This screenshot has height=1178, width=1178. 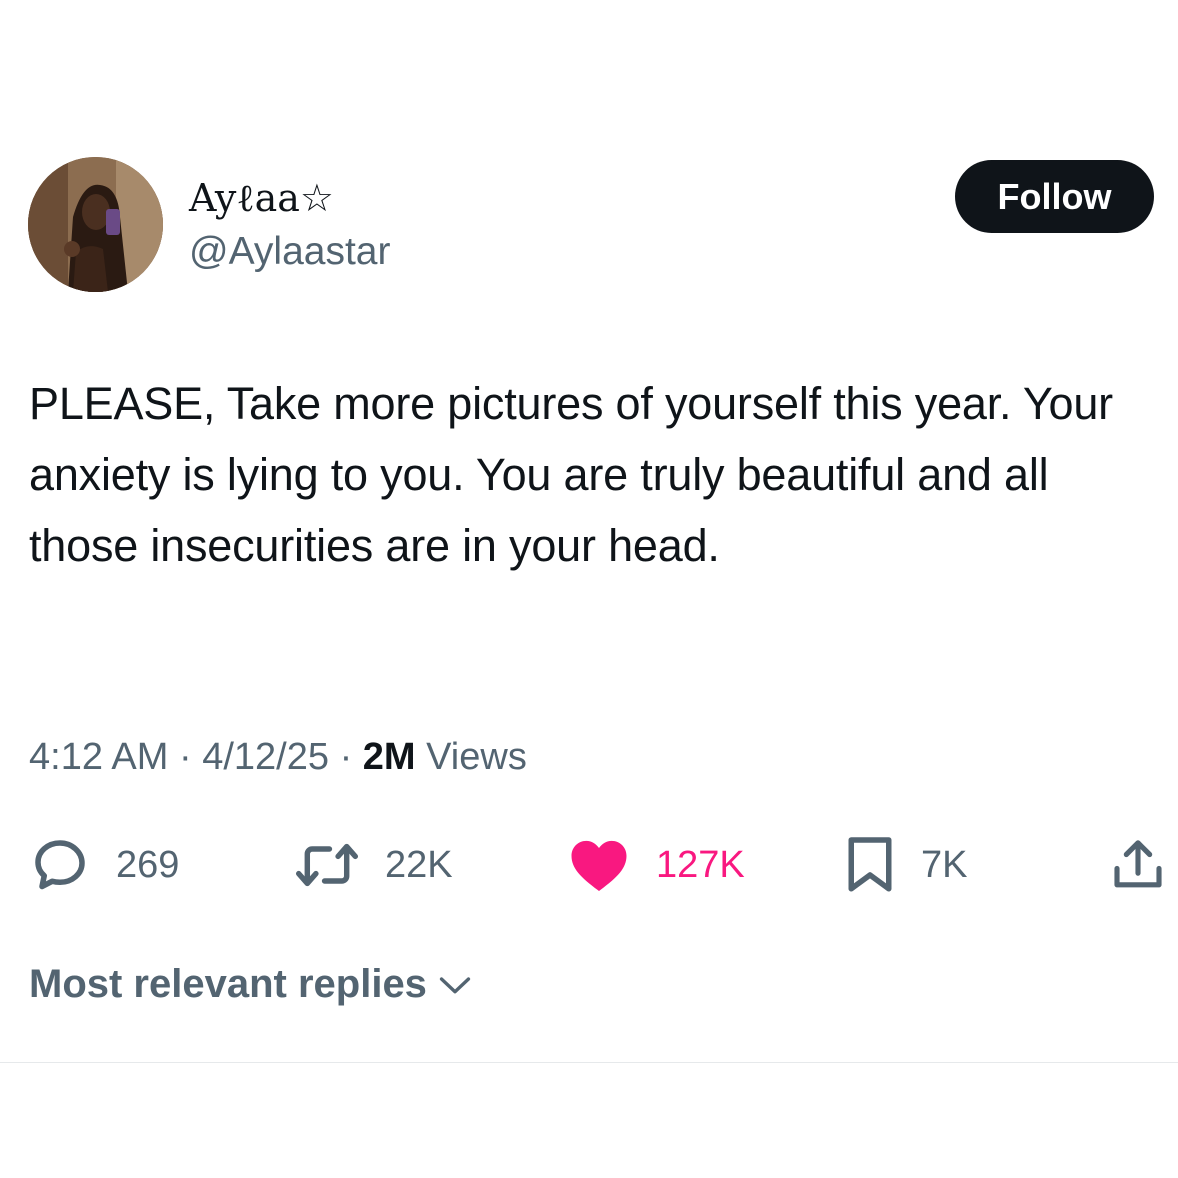 I want to click on replies-sort-button: Most relevant replies, so click(x=251, y=984).